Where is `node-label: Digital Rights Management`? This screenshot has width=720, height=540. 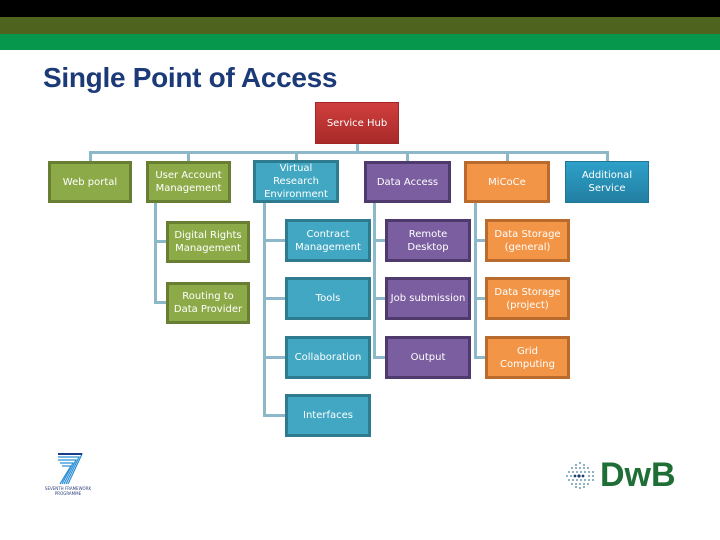 node-label: Digital Rights Management is located at coordinates (208, 242).